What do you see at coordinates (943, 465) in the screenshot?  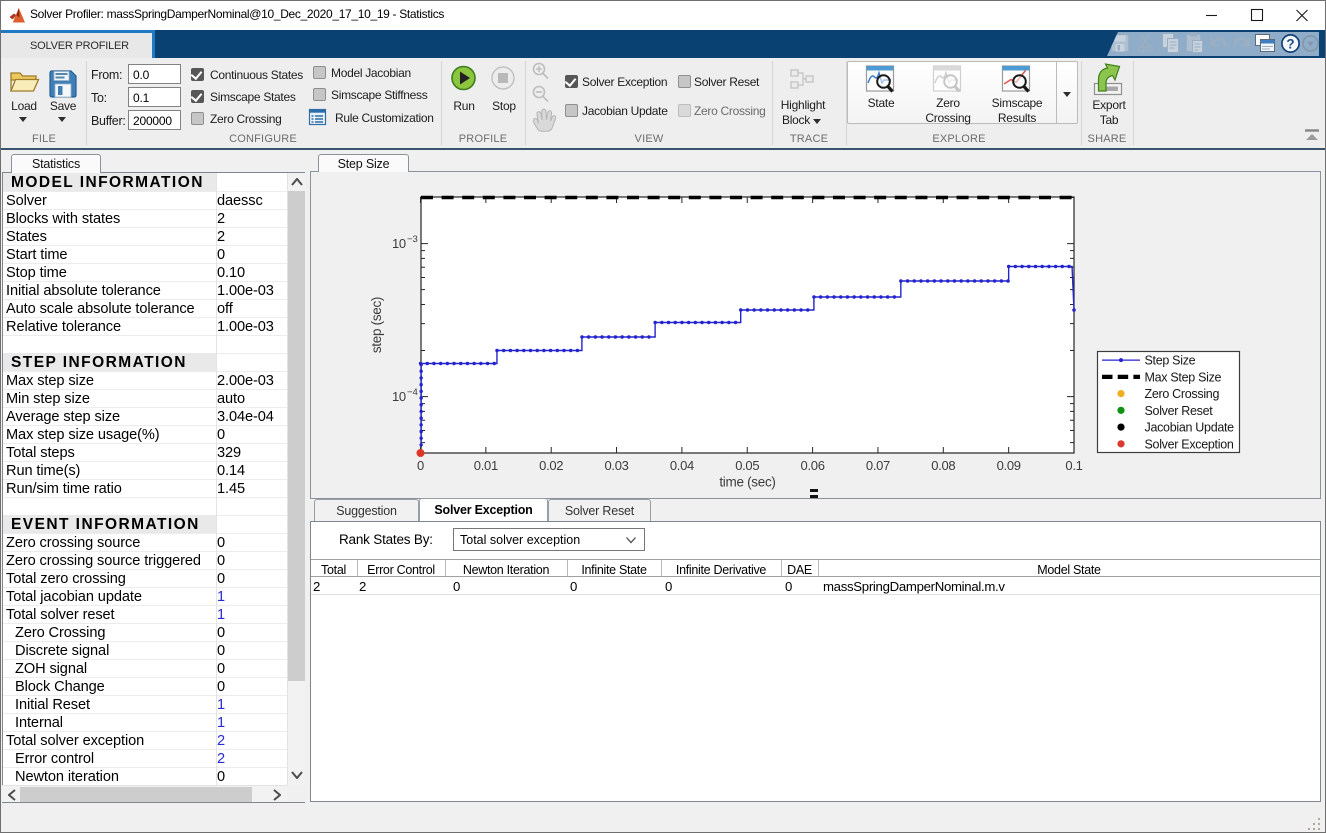 I see `svg-text: 0.08` at bounding box center [943, 465].